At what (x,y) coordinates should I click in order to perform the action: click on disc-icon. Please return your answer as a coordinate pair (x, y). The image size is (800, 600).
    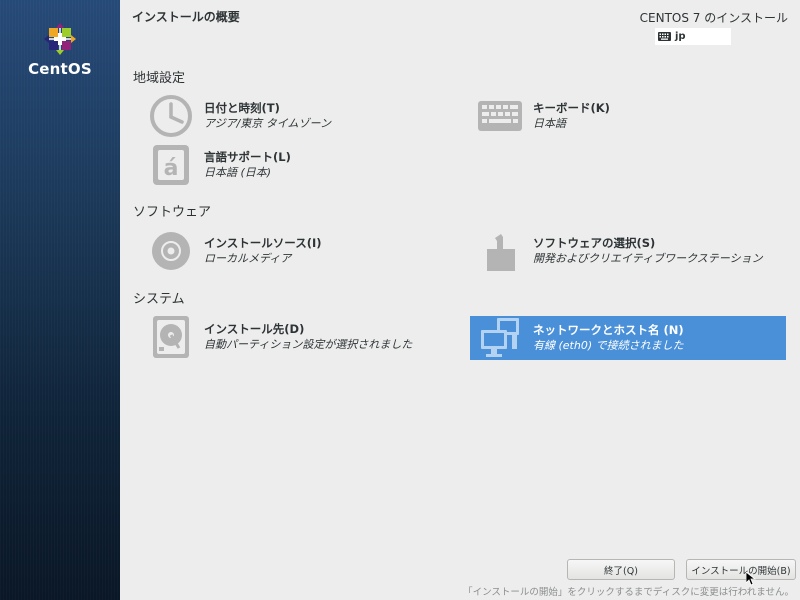
    Looking at the image, I should click on (171, 251).